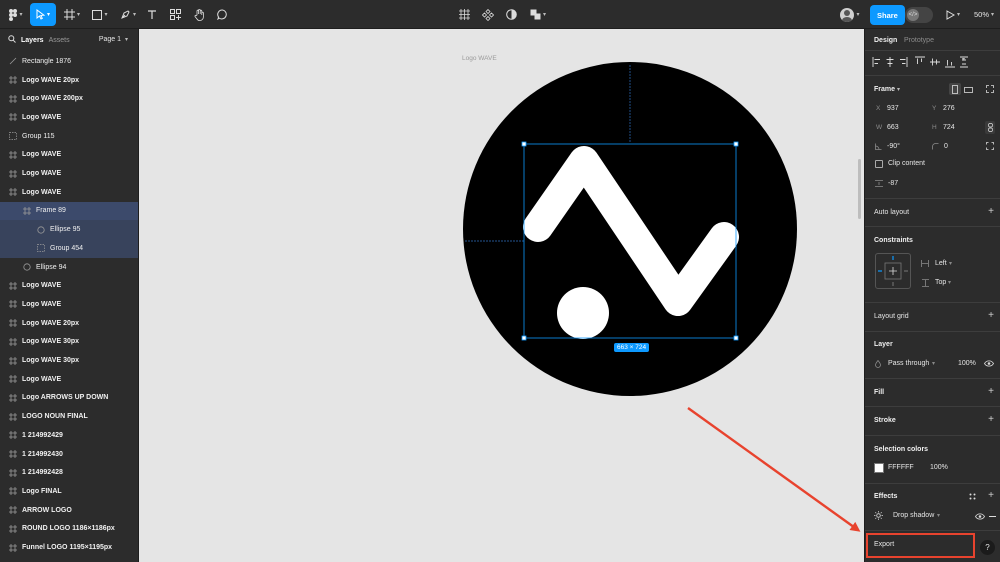 The image size is (1000, 562). Describe the element at coordinates (69, 472) in the screenshot. I see `layer-row: 1 214992428` at that location.